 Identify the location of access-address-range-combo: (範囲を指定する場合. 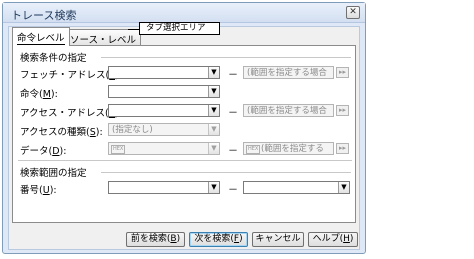
(288, 110).